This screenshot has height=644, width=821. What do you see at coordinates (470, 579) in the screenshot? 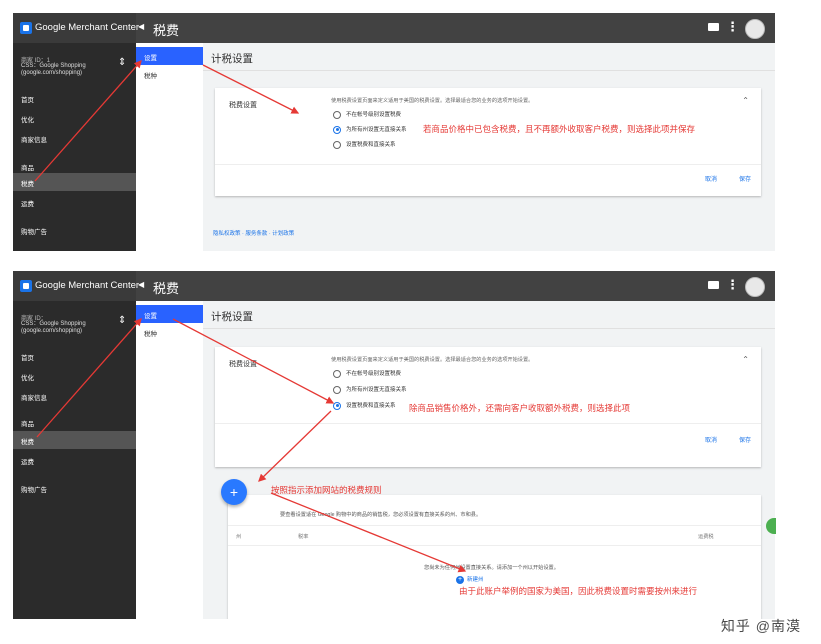
I see `add-state-button: +新建州` at bounding box center [470, 579].